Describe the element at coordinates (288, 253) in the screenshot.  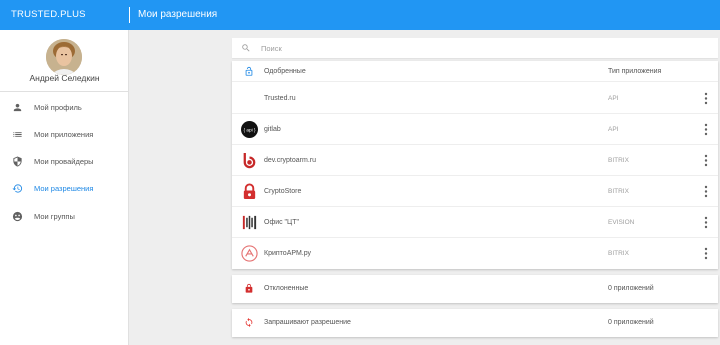
I see `app-name: КриптоАРМ.ру` at that location.